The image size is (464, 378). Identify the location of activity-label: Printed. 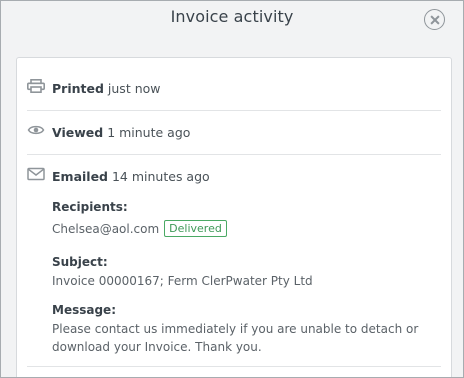
(78, 88).